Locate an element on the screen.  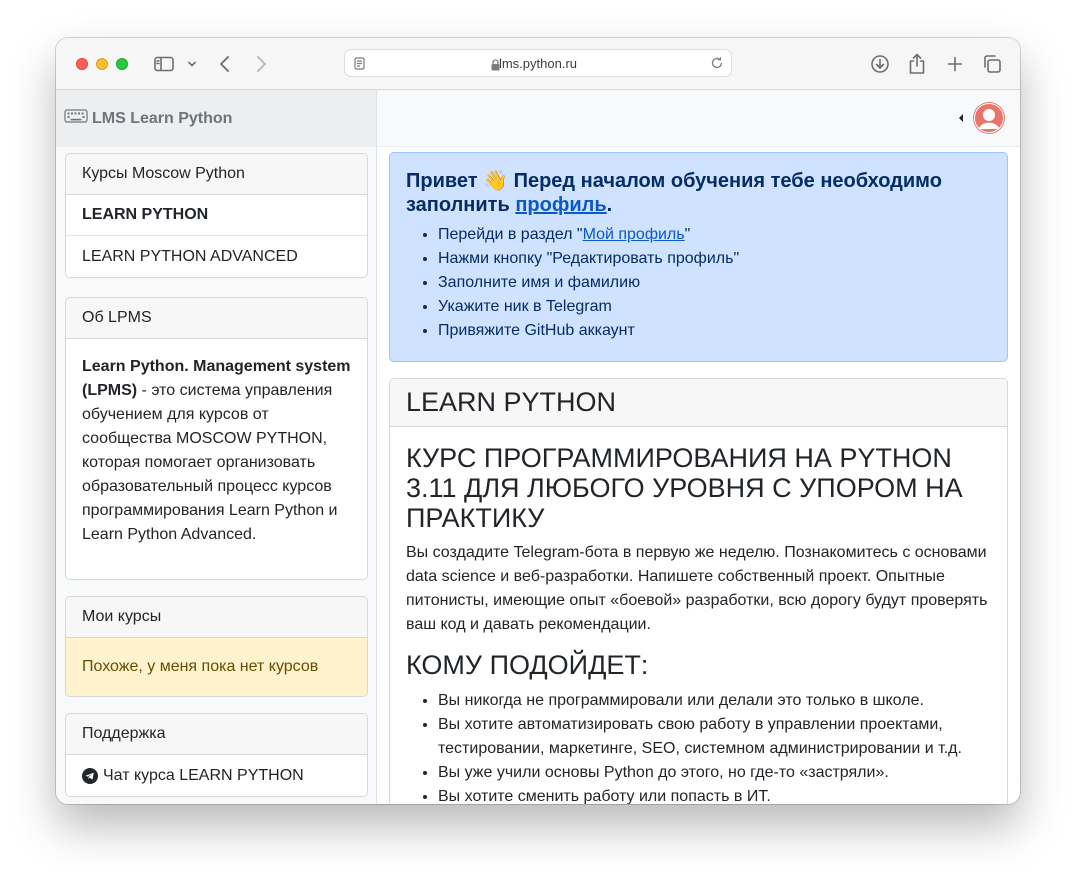
alert-step: Привяжите GitHub аккаунт is located at coordinates (714, 331).